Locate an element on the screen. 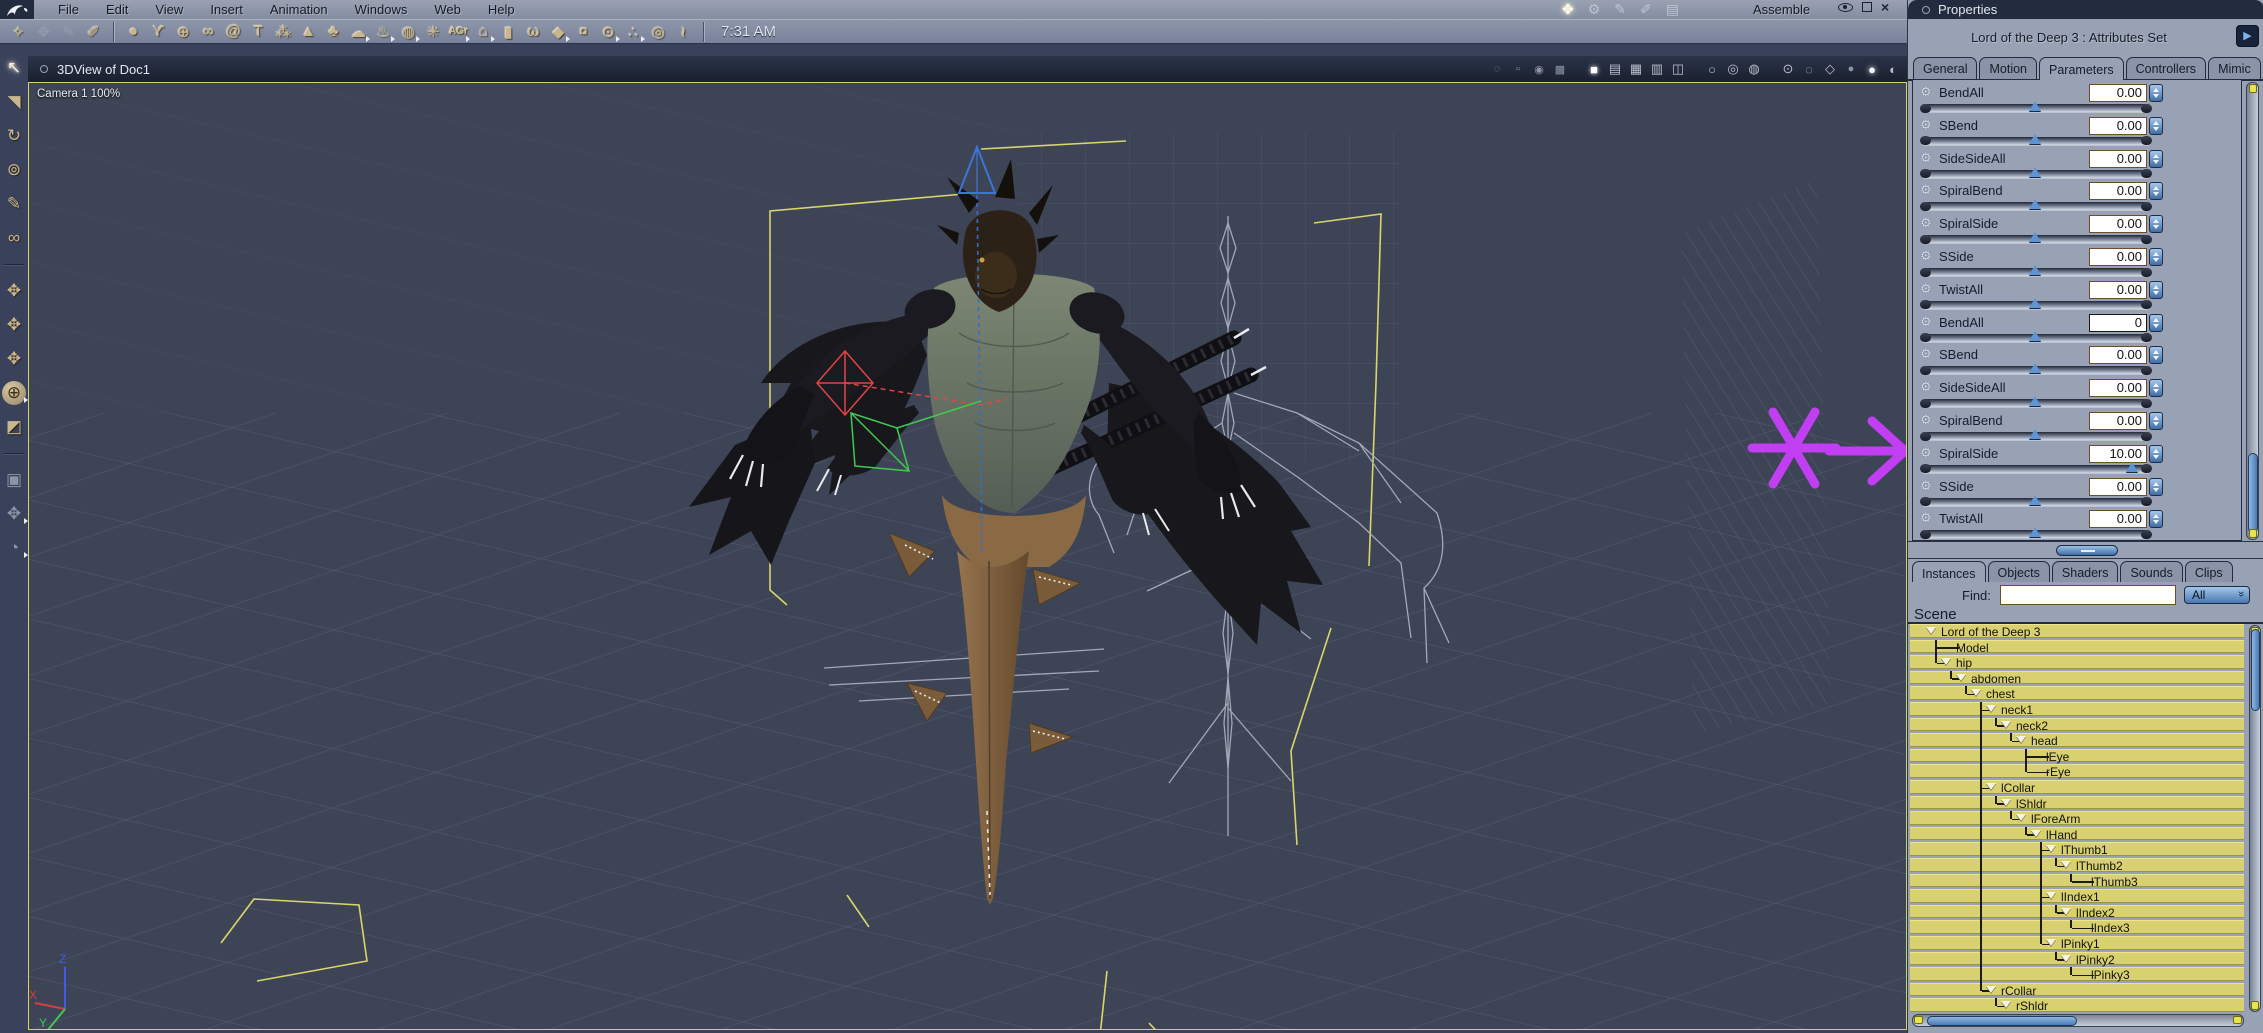 Image resolution: width=2263 pixels, height=1033 pixels. tree-icon: ♣ is located at coordinates (333, 32).